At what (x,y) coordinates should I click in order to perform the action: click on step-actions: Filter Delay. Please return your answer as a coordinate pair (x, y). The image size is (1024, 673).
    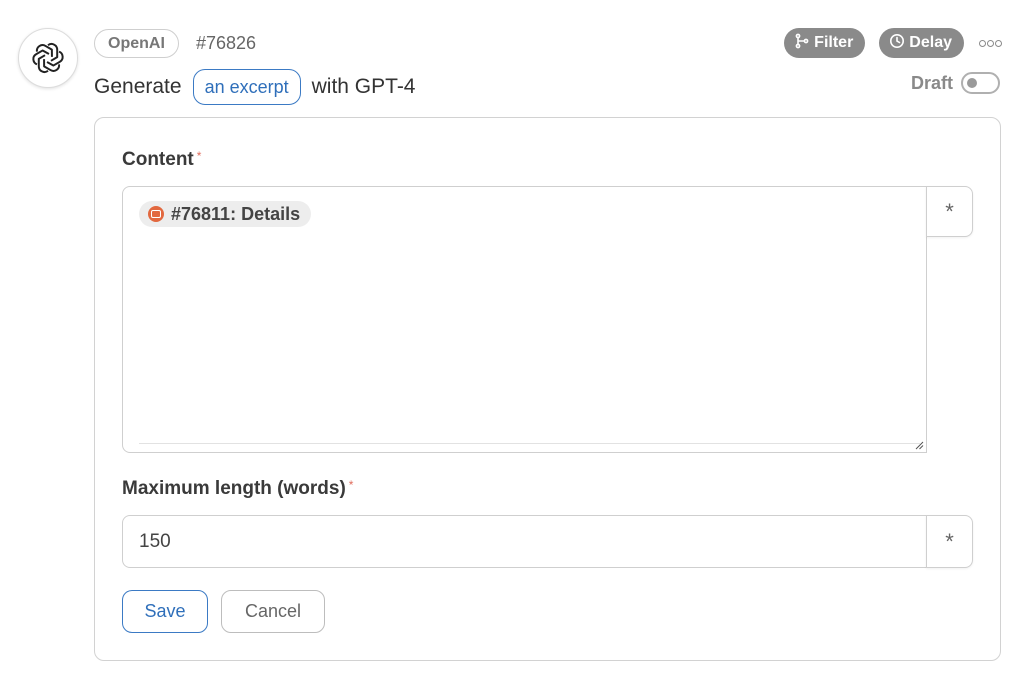
    Looking at the image, I should click on (893, 43).